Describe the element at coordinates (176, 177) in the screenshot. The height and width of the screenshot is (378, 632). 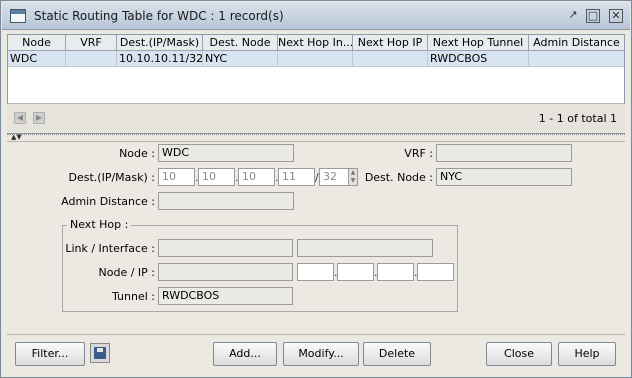
I see `dest-octet-1: 10` at that location.